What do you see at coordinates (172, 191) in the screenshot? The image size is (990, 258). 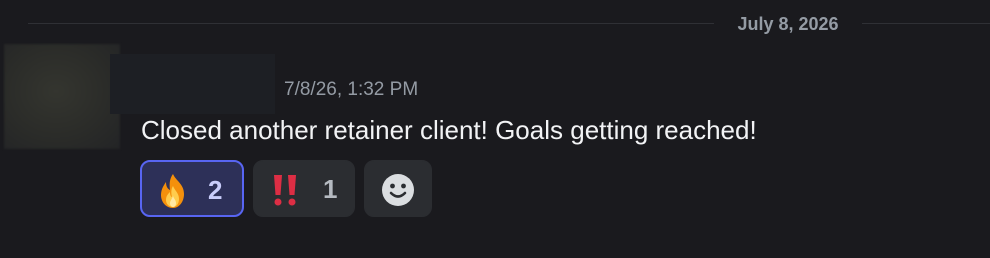 I see `fire-emoji-icon` at bounding box center [172, 191].